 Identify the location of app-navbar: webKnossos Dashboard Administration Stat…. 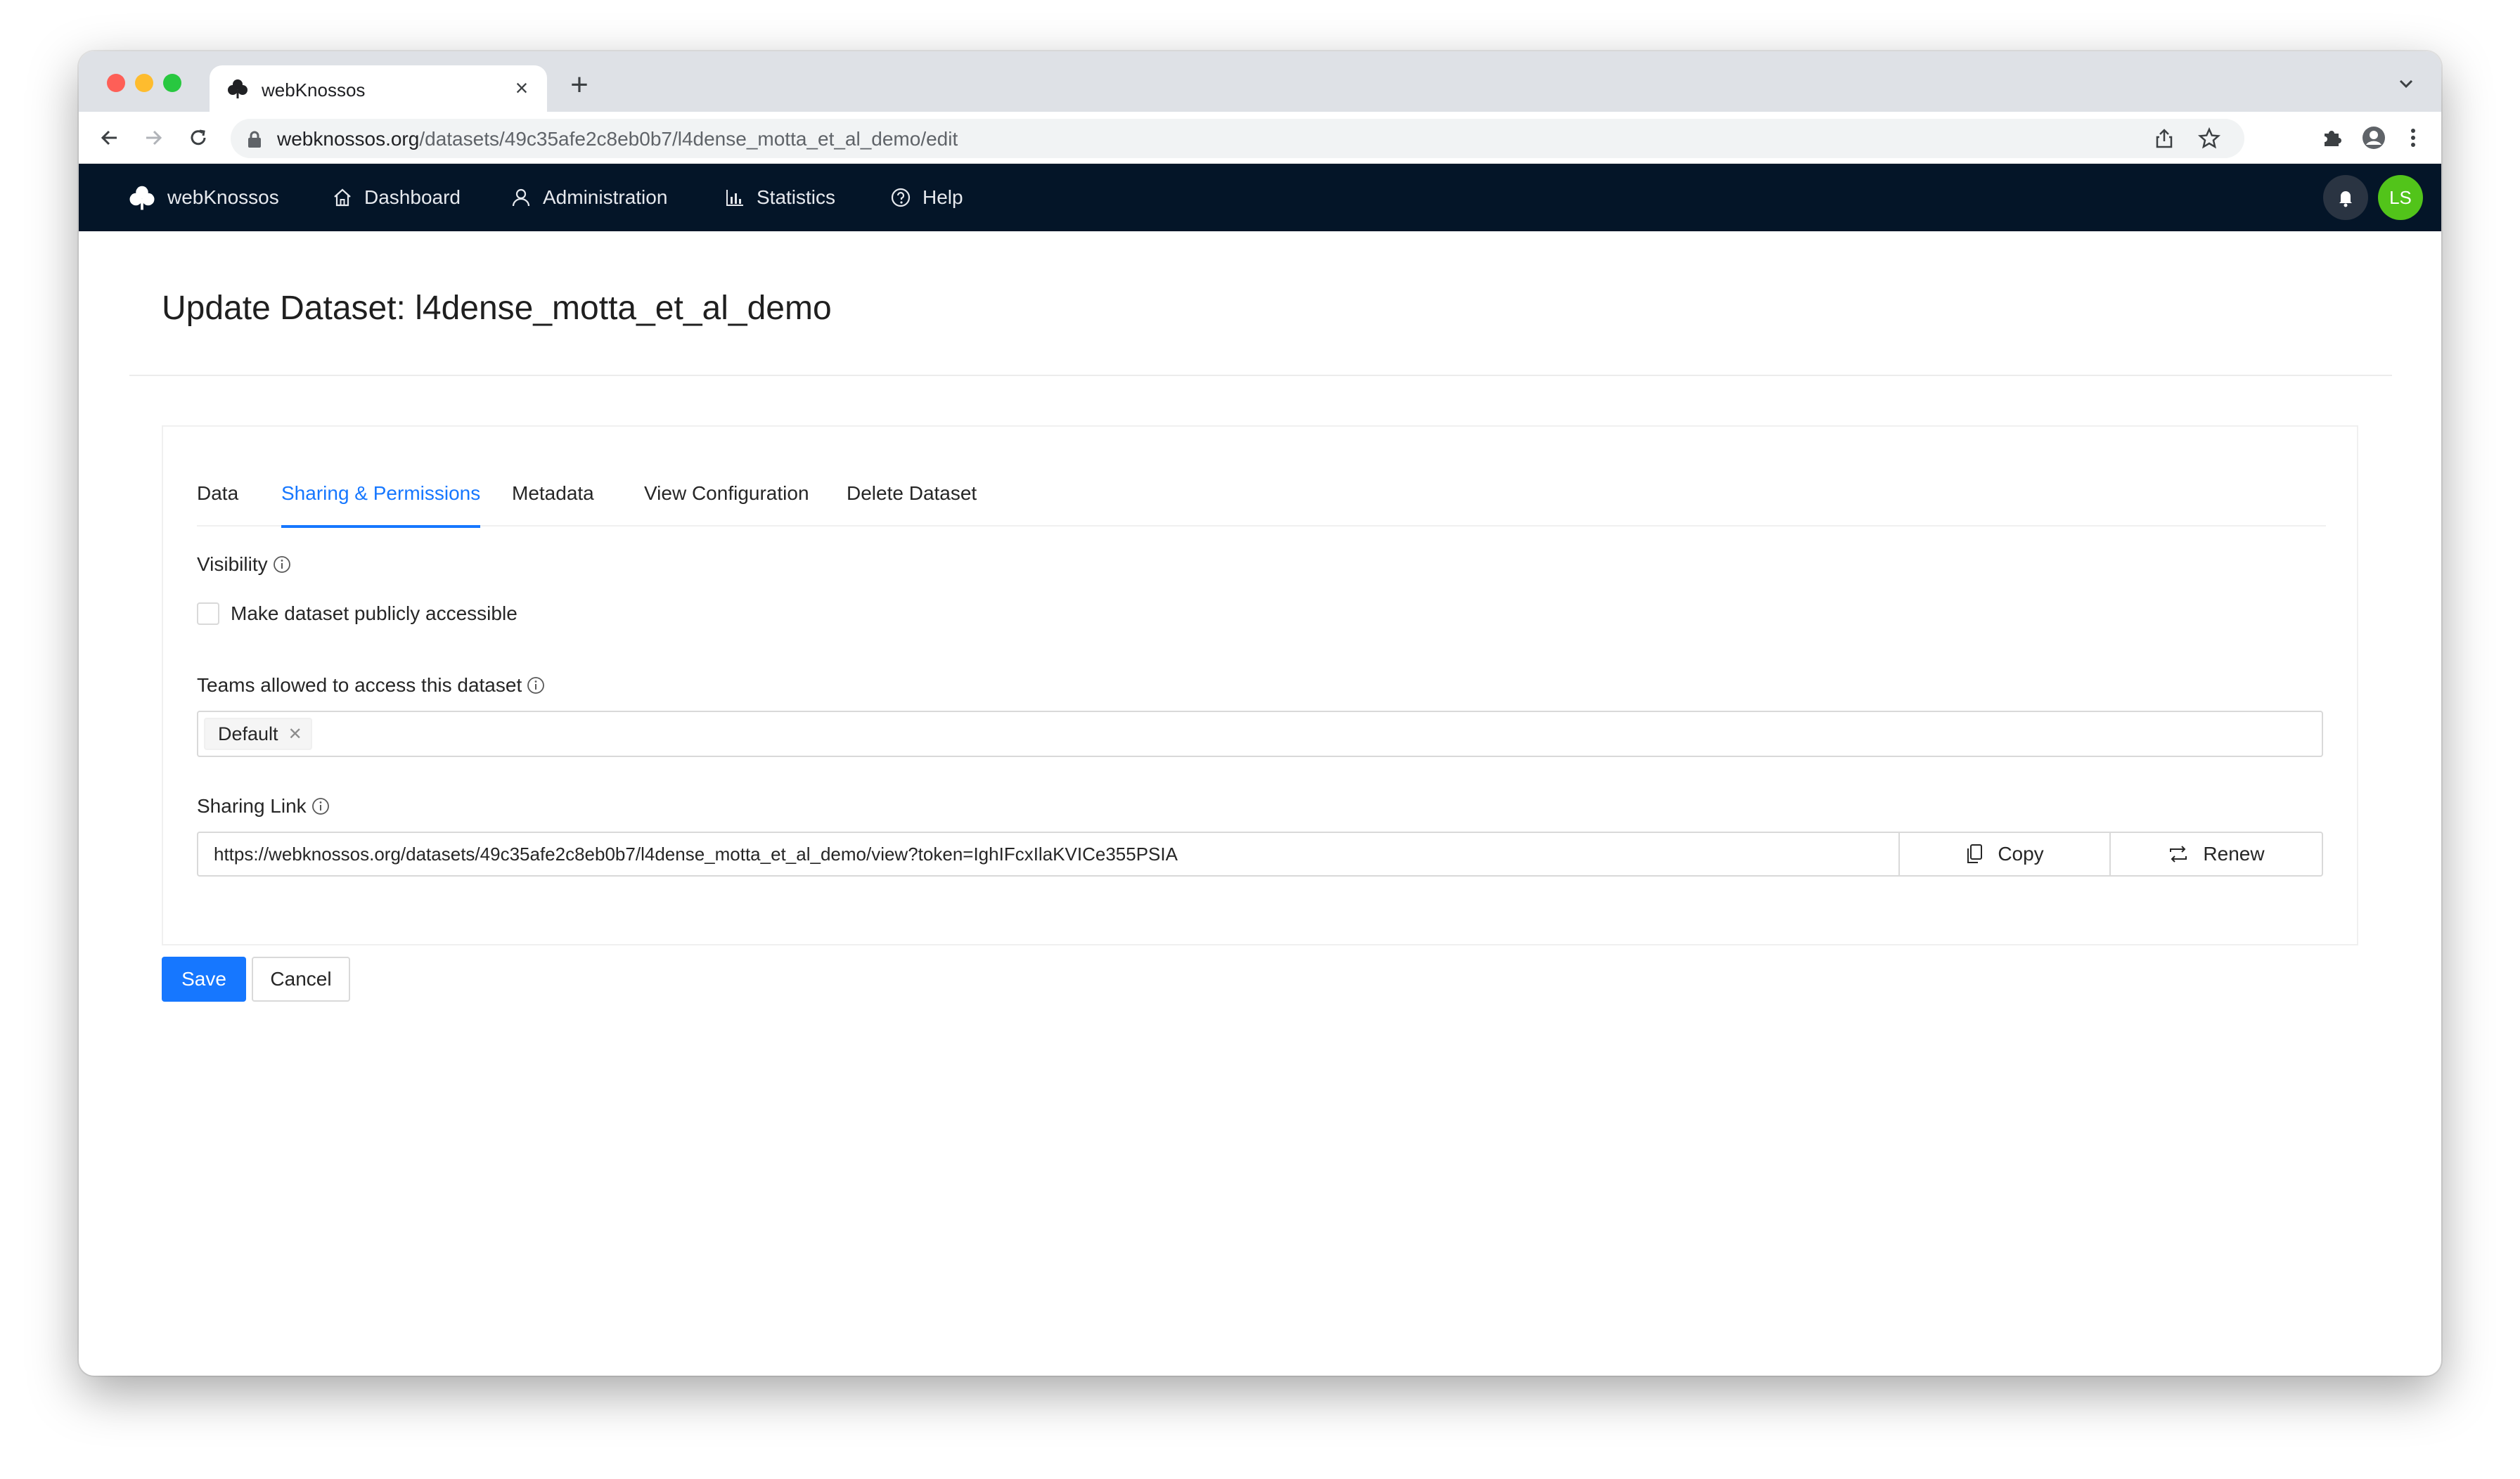
(1260, 197).